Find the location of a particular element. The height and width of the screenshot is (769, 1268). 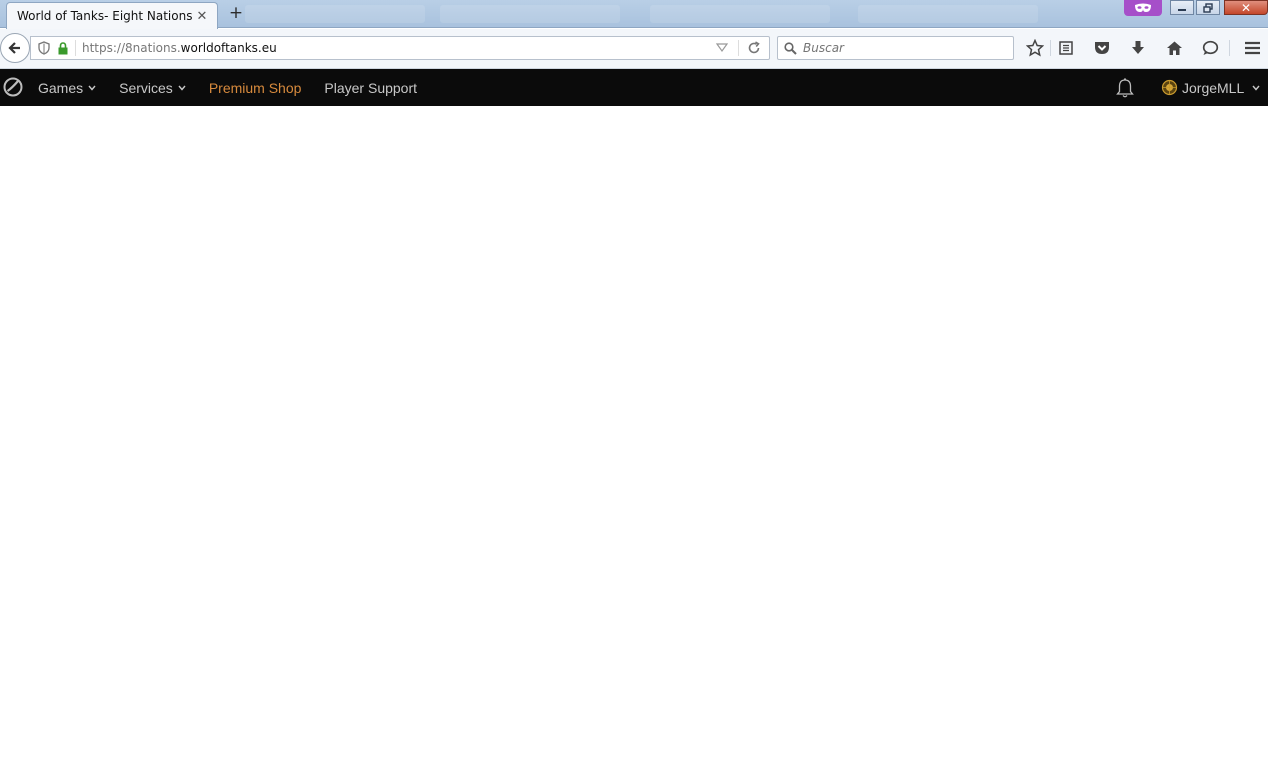

new-tab-button: + is located at coordinates (236, 13).